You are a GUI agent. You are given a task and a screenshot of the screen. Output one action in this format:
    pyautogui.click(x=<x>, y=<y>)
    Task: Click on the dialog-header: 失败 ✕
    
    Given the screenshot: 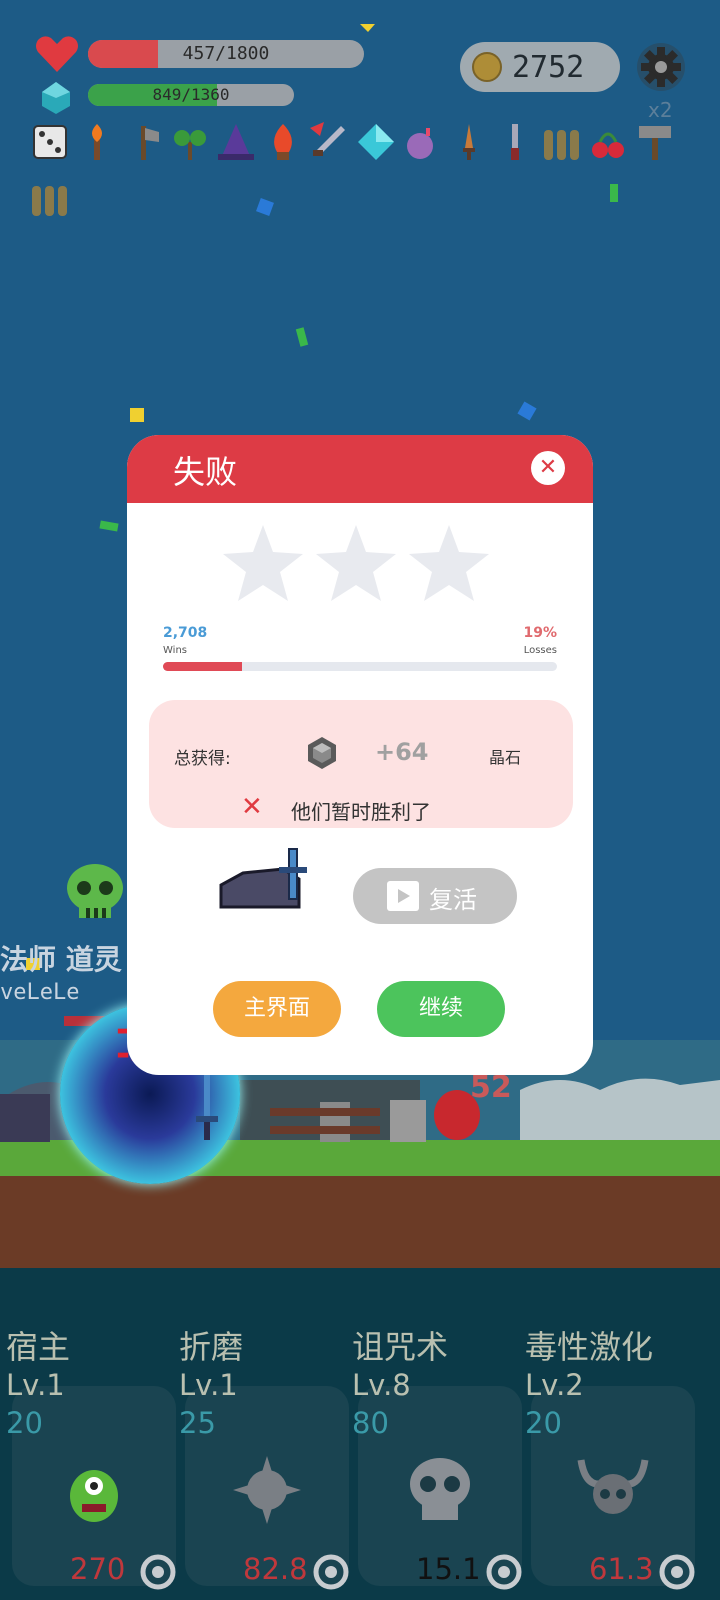 What is the action you would take?
    pyautogui.click(x=360, y=469)
    